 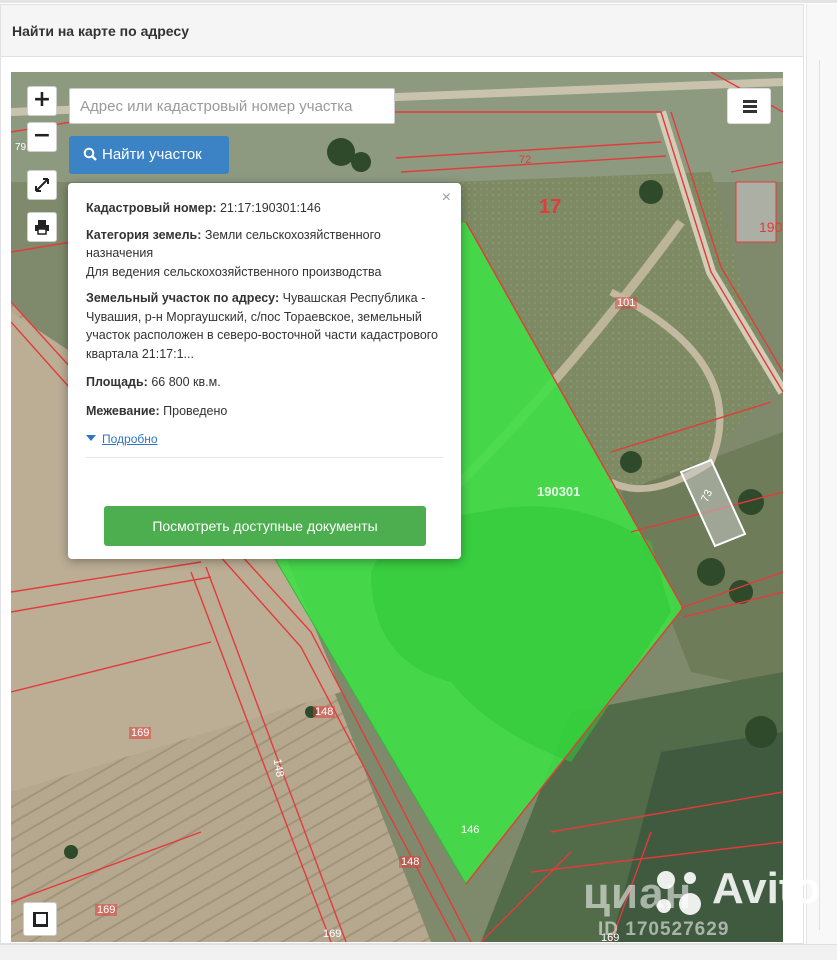 I want to click on avito-watermark: Avito, so click(x=766, y=888).